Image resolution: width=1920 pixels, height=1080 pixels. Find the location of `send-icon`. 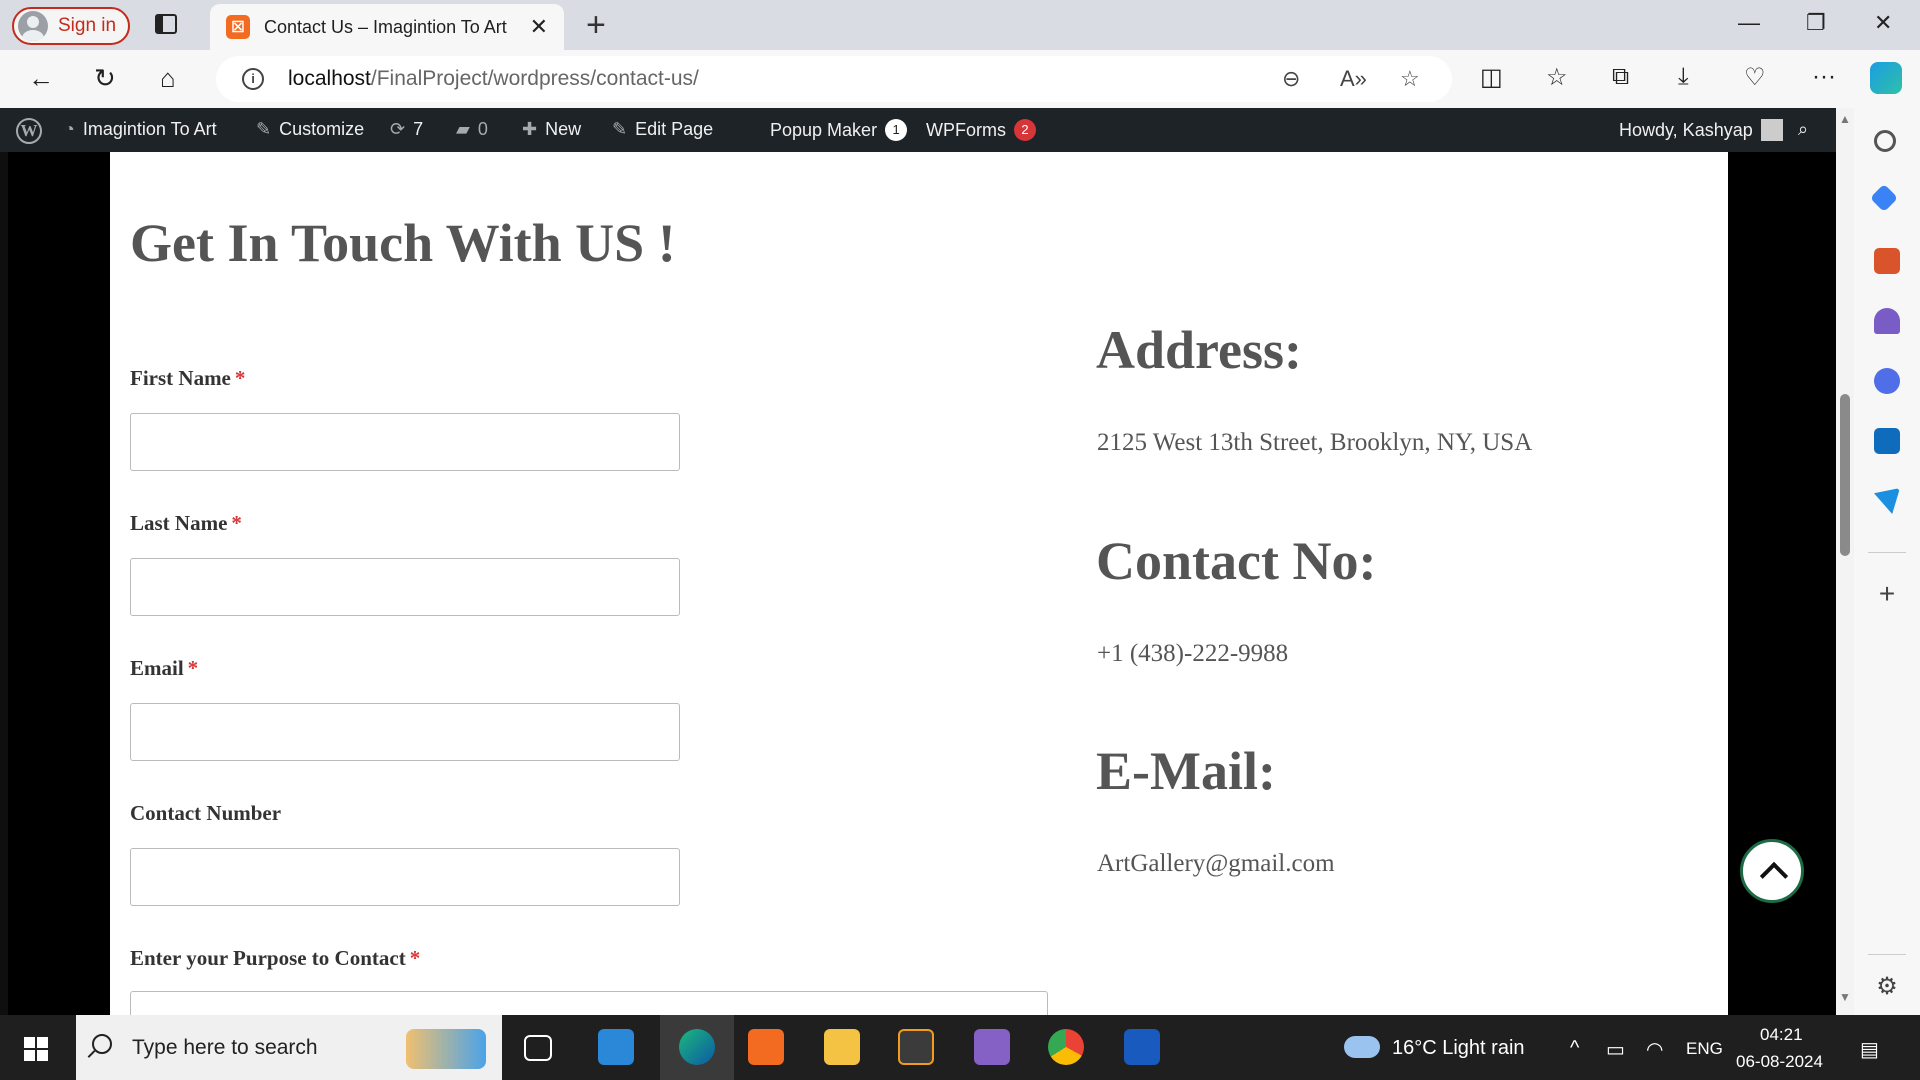

send-icon is located at coordinates (1887, 501).